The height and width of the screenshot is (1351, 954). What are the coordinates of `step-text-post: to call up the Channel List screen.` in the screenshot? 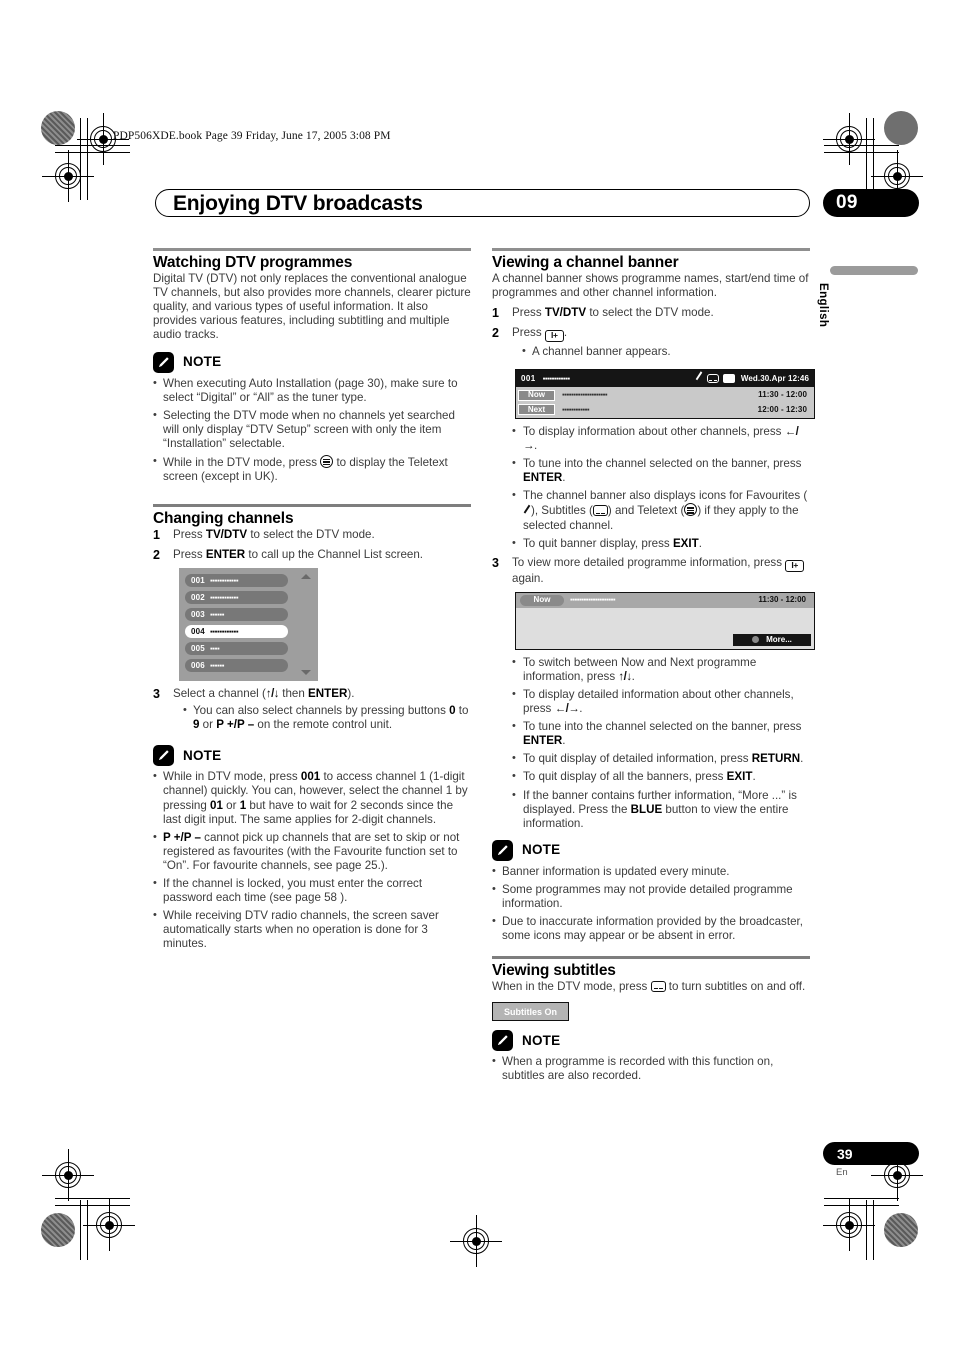 It's located at (334, 554).